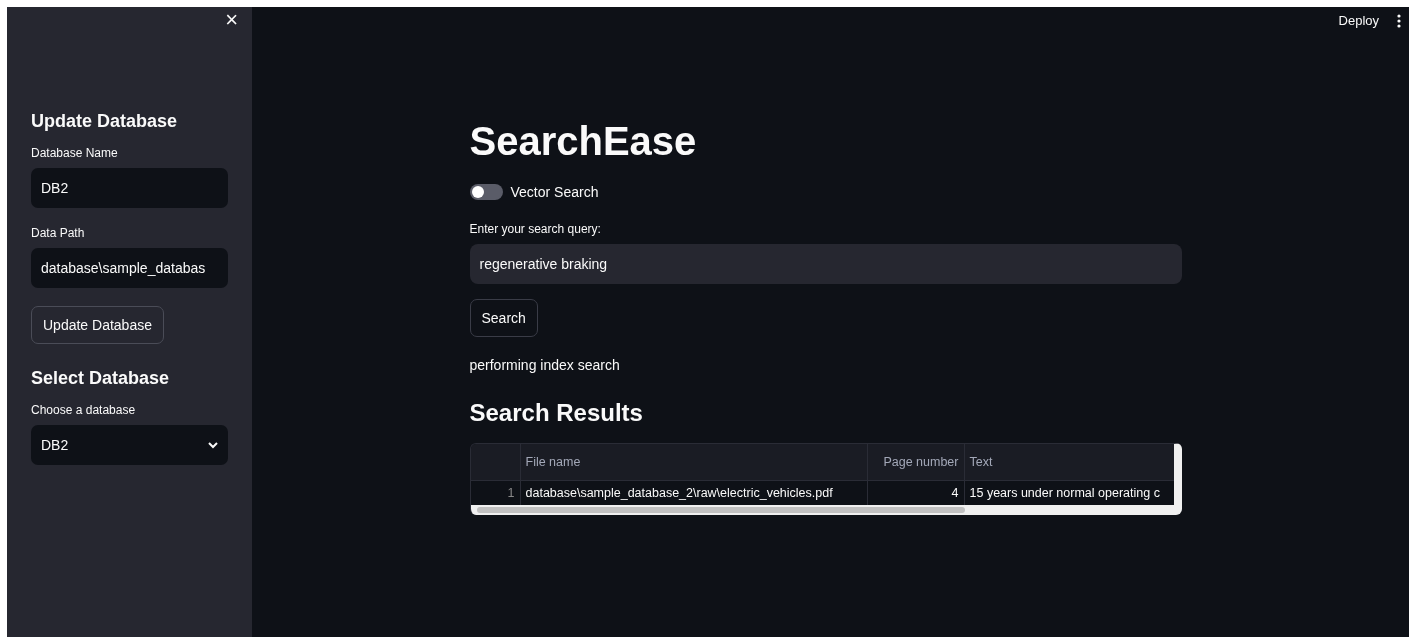 The width and height of the screenshot is (1409, 637). What do you see at coordinates (503, 318) in the screenshot?
I see `search-button: Search` at bounding box center [503, 318].